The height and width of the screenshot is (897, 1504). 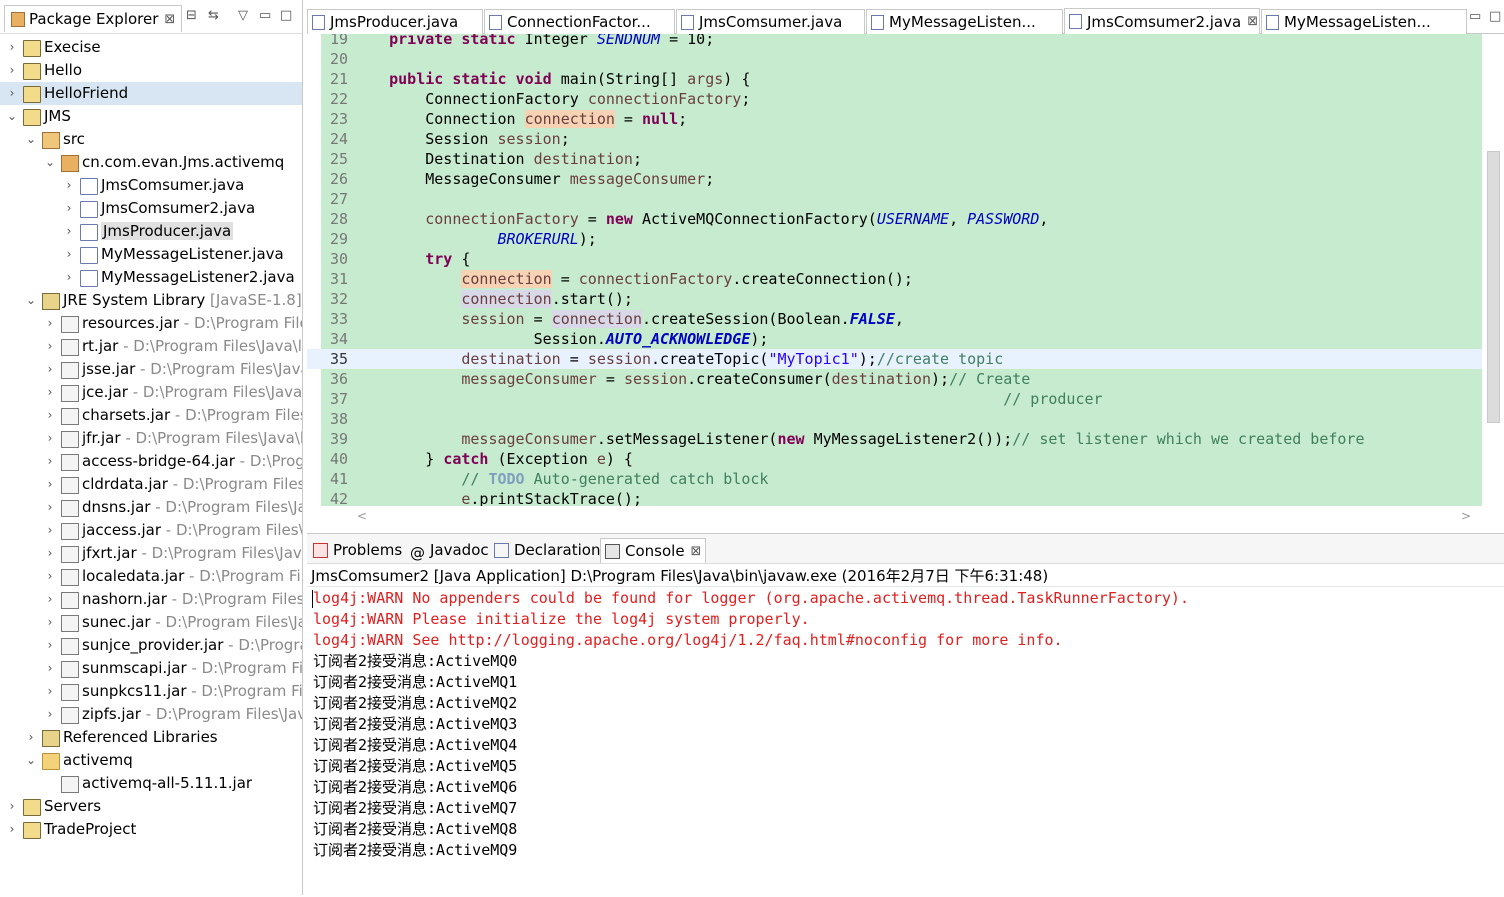 I want to click on tree-item: › nashorn.jar - D:\Program Files\, so click(x=151, y=599).